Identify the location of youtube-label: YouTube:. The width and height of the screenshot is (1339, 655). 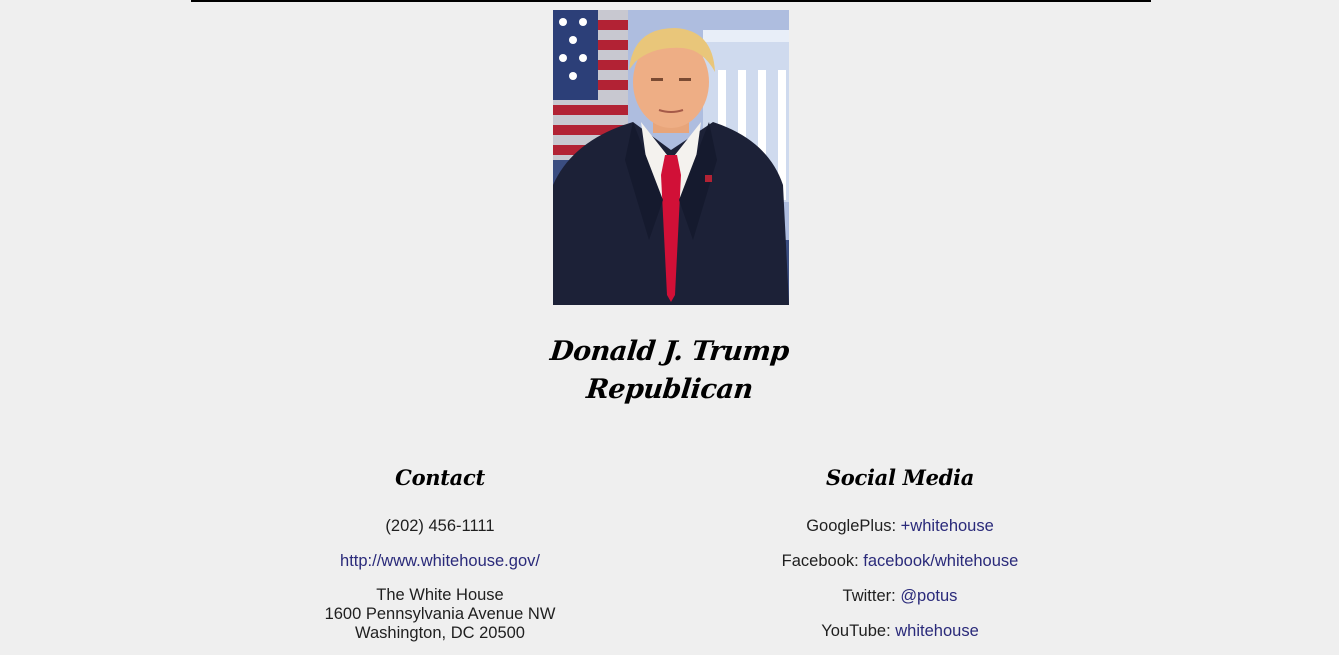
(858, 631).